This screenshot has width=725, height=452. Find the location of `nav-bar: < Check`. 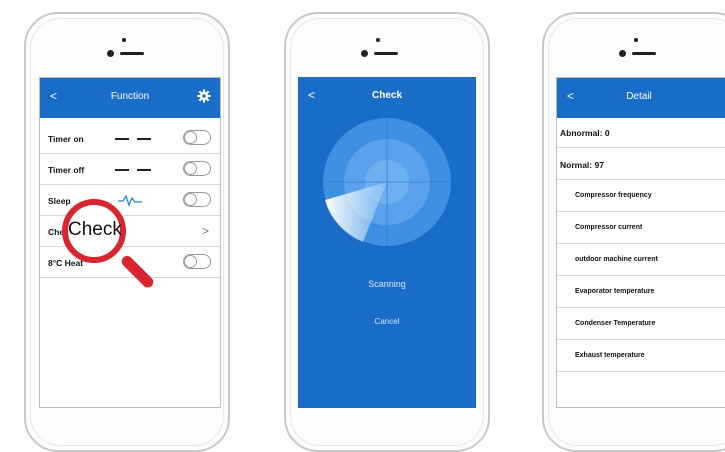

nav-bar: < Check is located at coordinates (387, 97).